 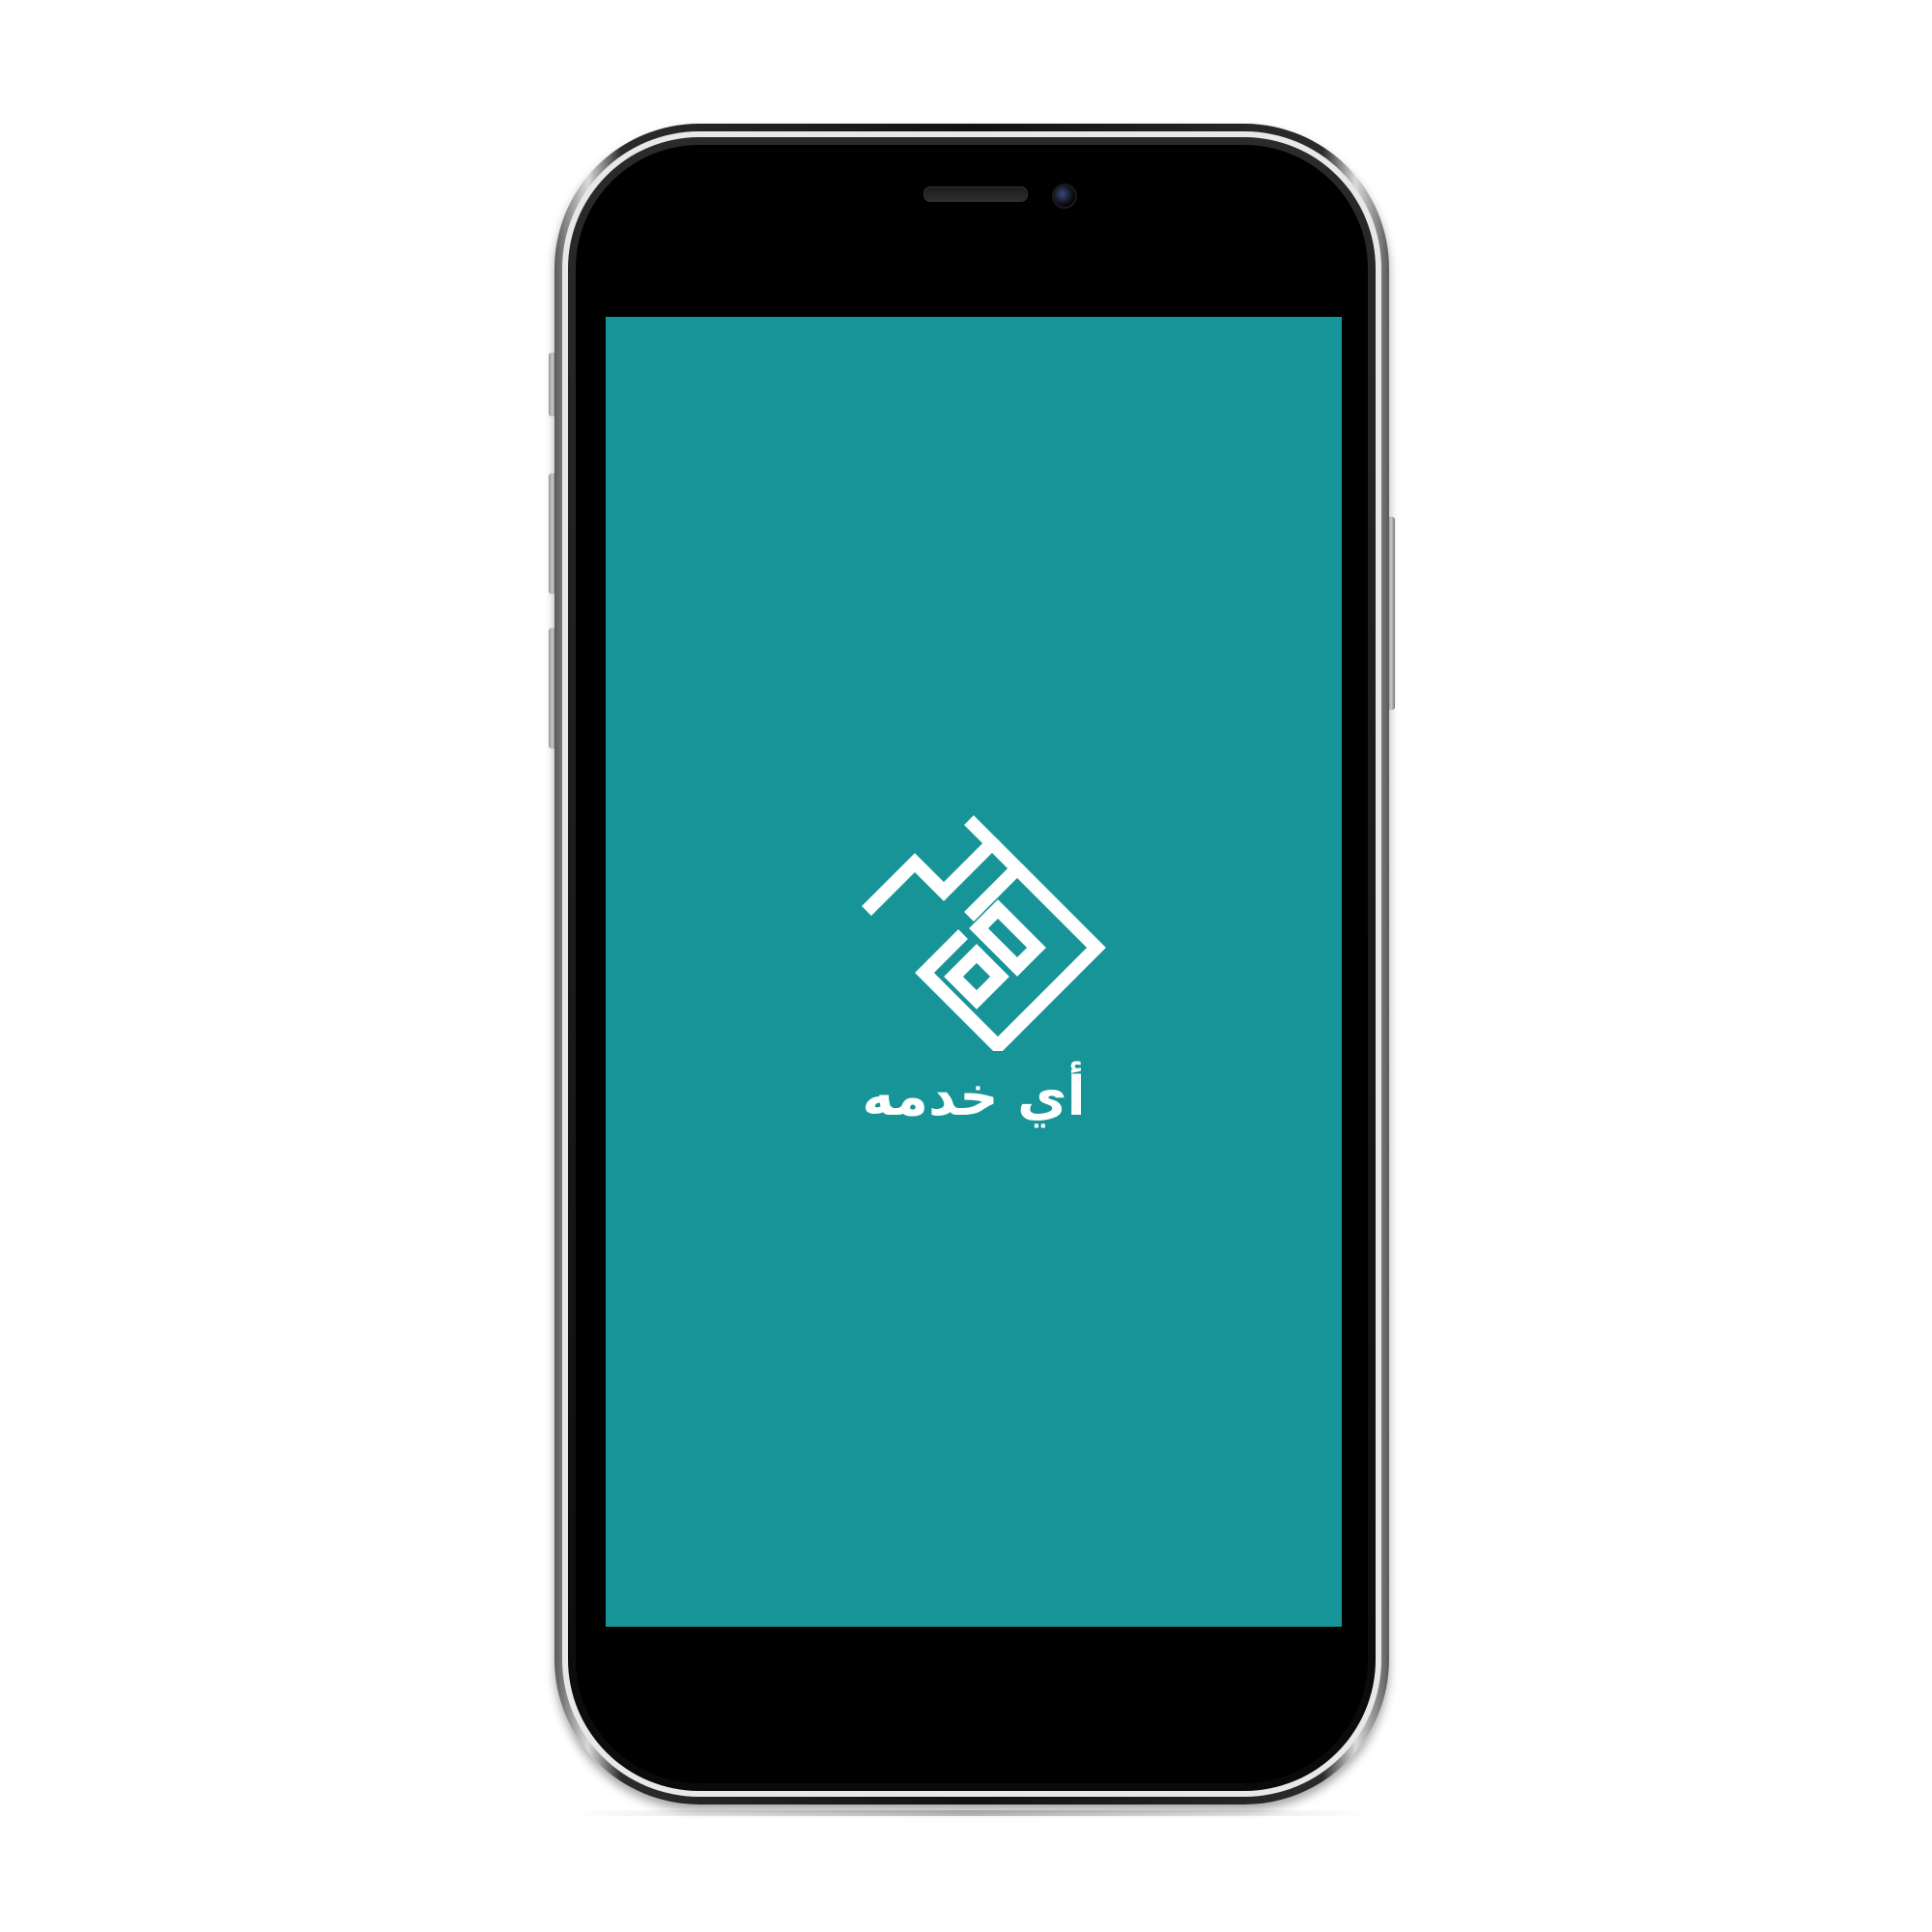 What do you see at coordinates (1064, 196) in the screenshot?
I see `front-camera-icon` at bounding box center [1064, 196].